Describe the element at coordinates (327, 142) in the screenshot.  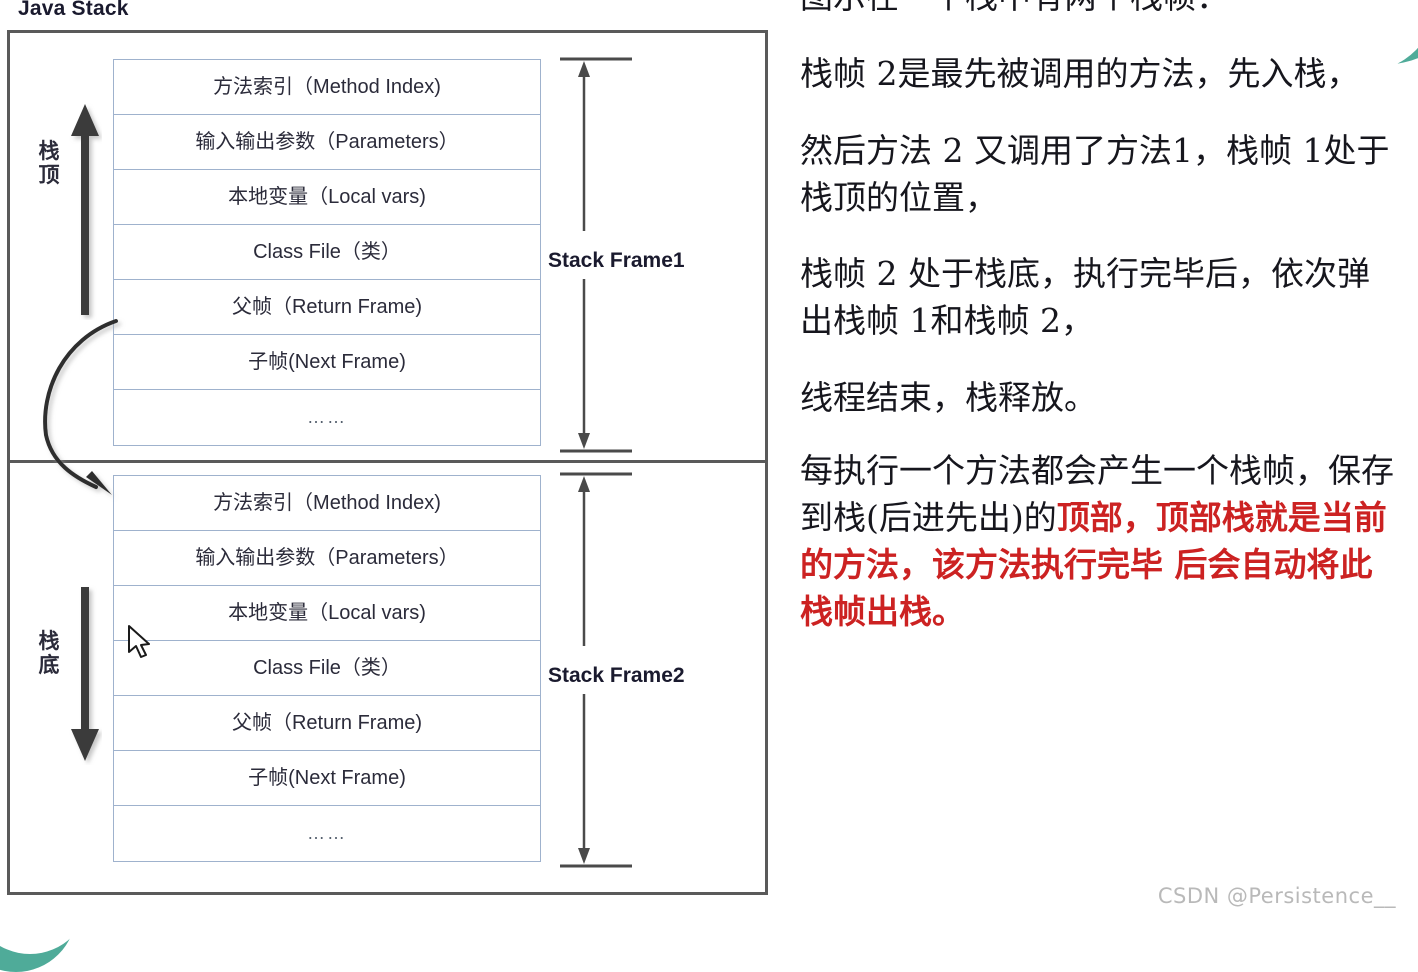
I see `frame1-row-parameters: 输入输出参数（Parameters）` at that location.